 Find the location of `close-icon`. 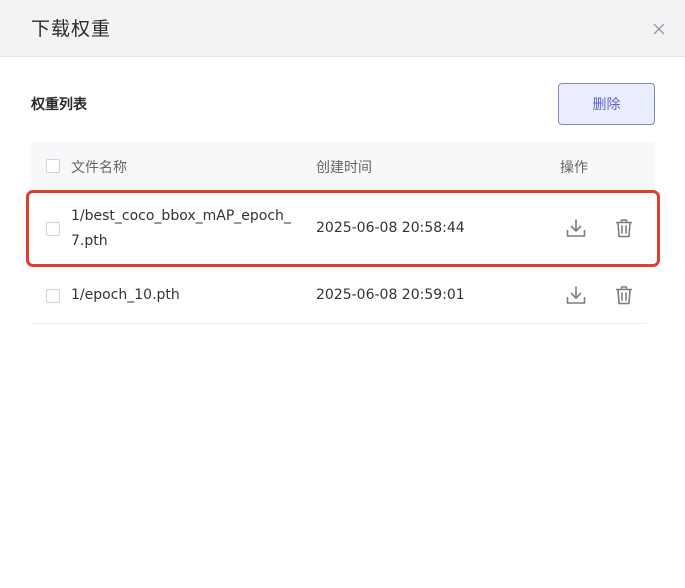

close-icon is located at coordinates (659, 29).